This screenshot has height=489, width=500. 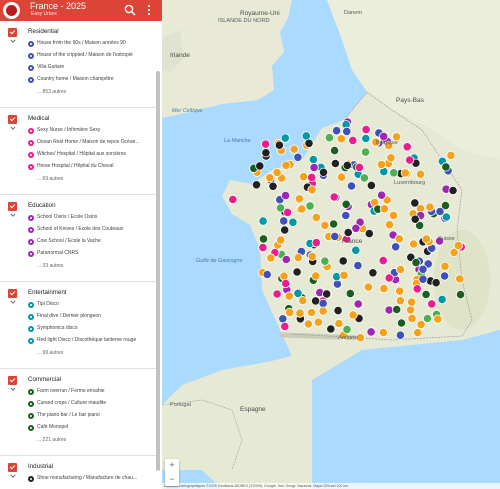 I want to click on more-items-link: ... 69 autres, so click(x=78, y=181).